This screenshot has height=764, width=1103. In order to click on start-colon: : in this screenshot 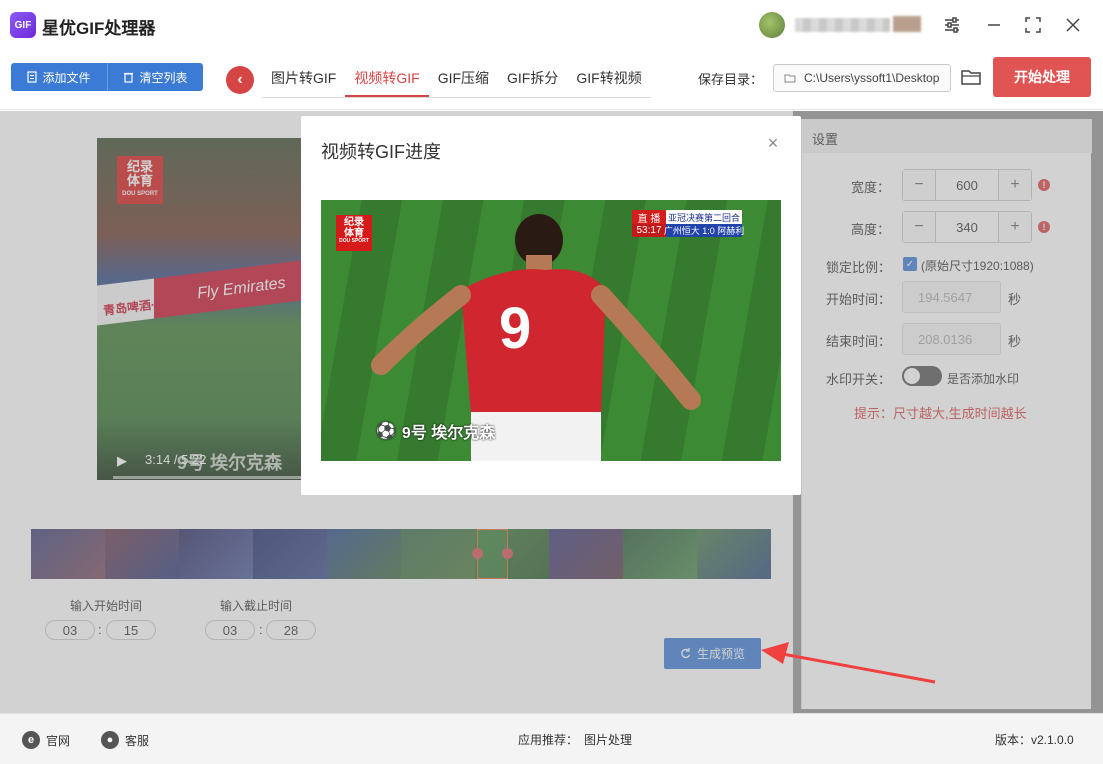, I will do `click(100, 629)`.